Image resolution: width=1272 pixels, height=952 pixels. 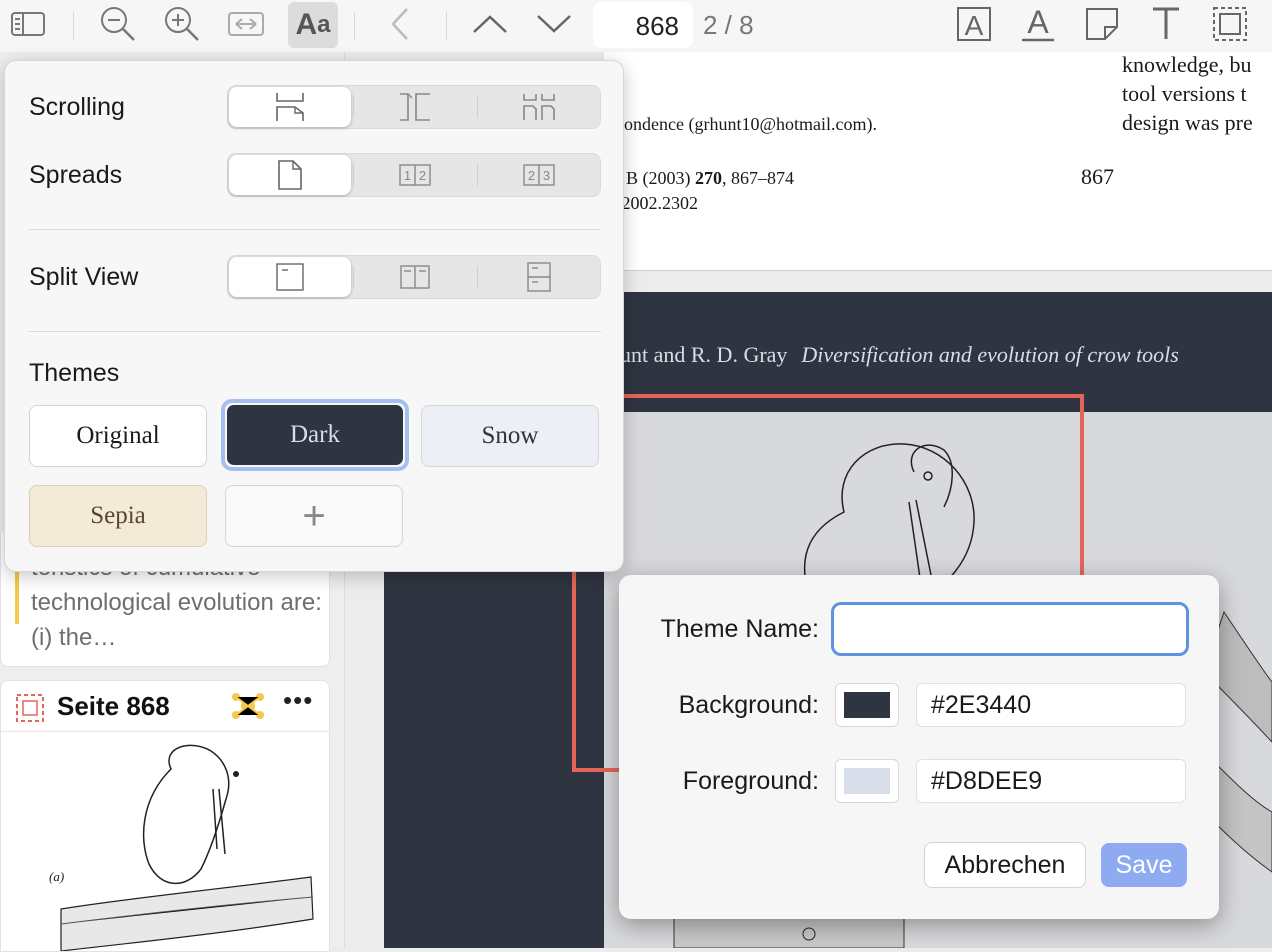 I want to click on horizontal-split-icon, so click(x=539, y=277).